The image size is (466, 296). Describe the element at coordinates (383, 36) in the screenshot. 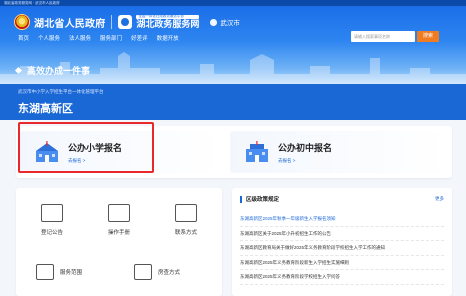

I see `search-input: 请输入搜索事项名称` at that location.